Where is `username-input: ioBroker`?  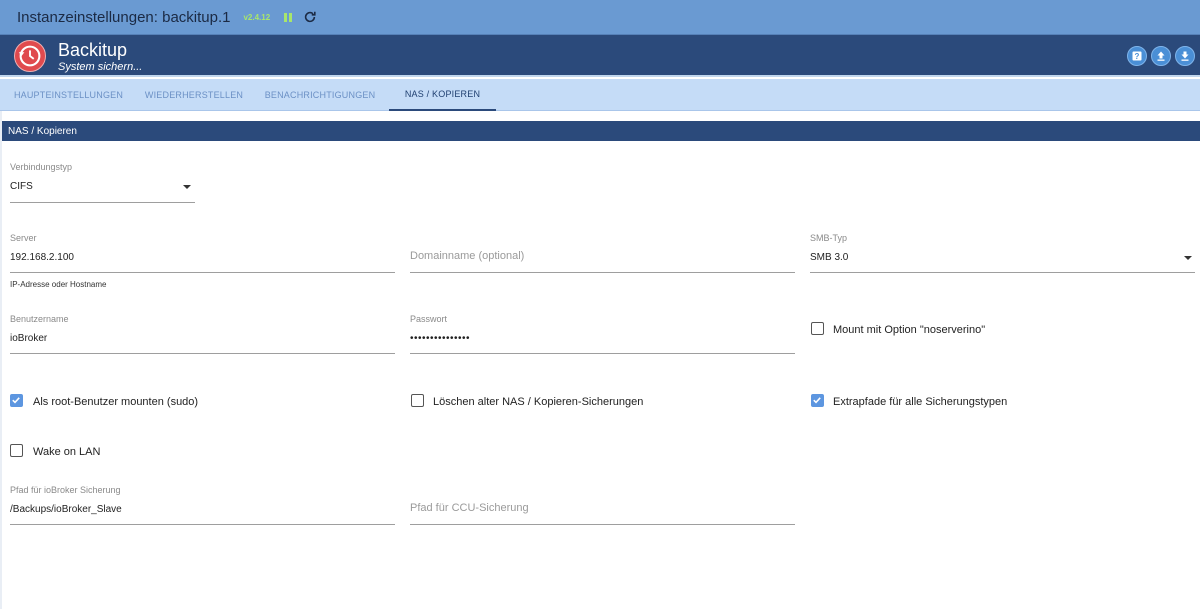 username-input: ioBroker is located at coordinates (28, 338).